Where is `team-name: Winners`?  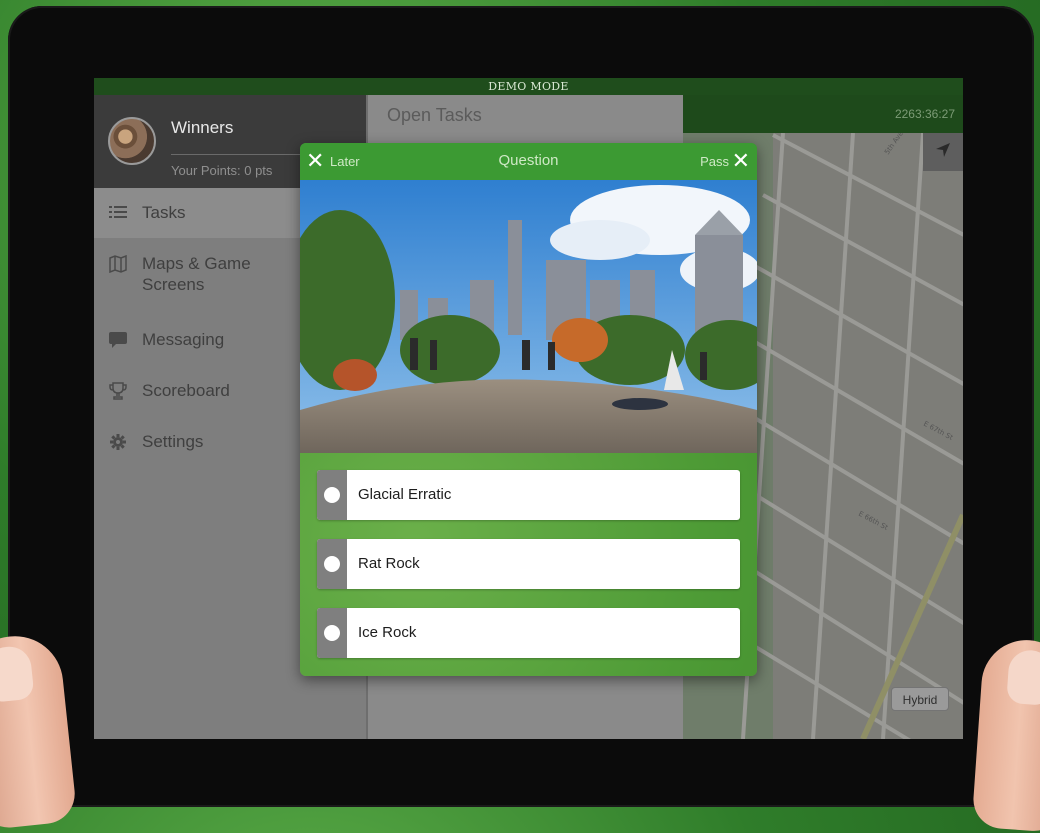
team-name: Winners is located at coordinates (202, 127).